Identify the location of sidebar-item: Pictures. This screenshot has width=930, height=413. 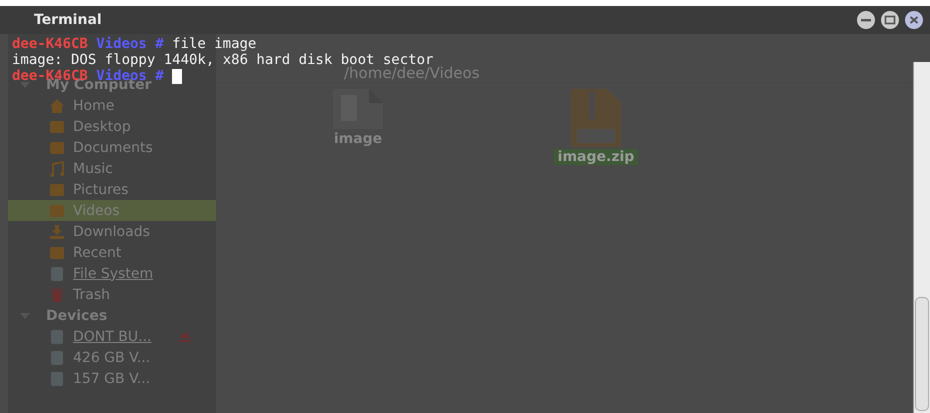
(112, 189).